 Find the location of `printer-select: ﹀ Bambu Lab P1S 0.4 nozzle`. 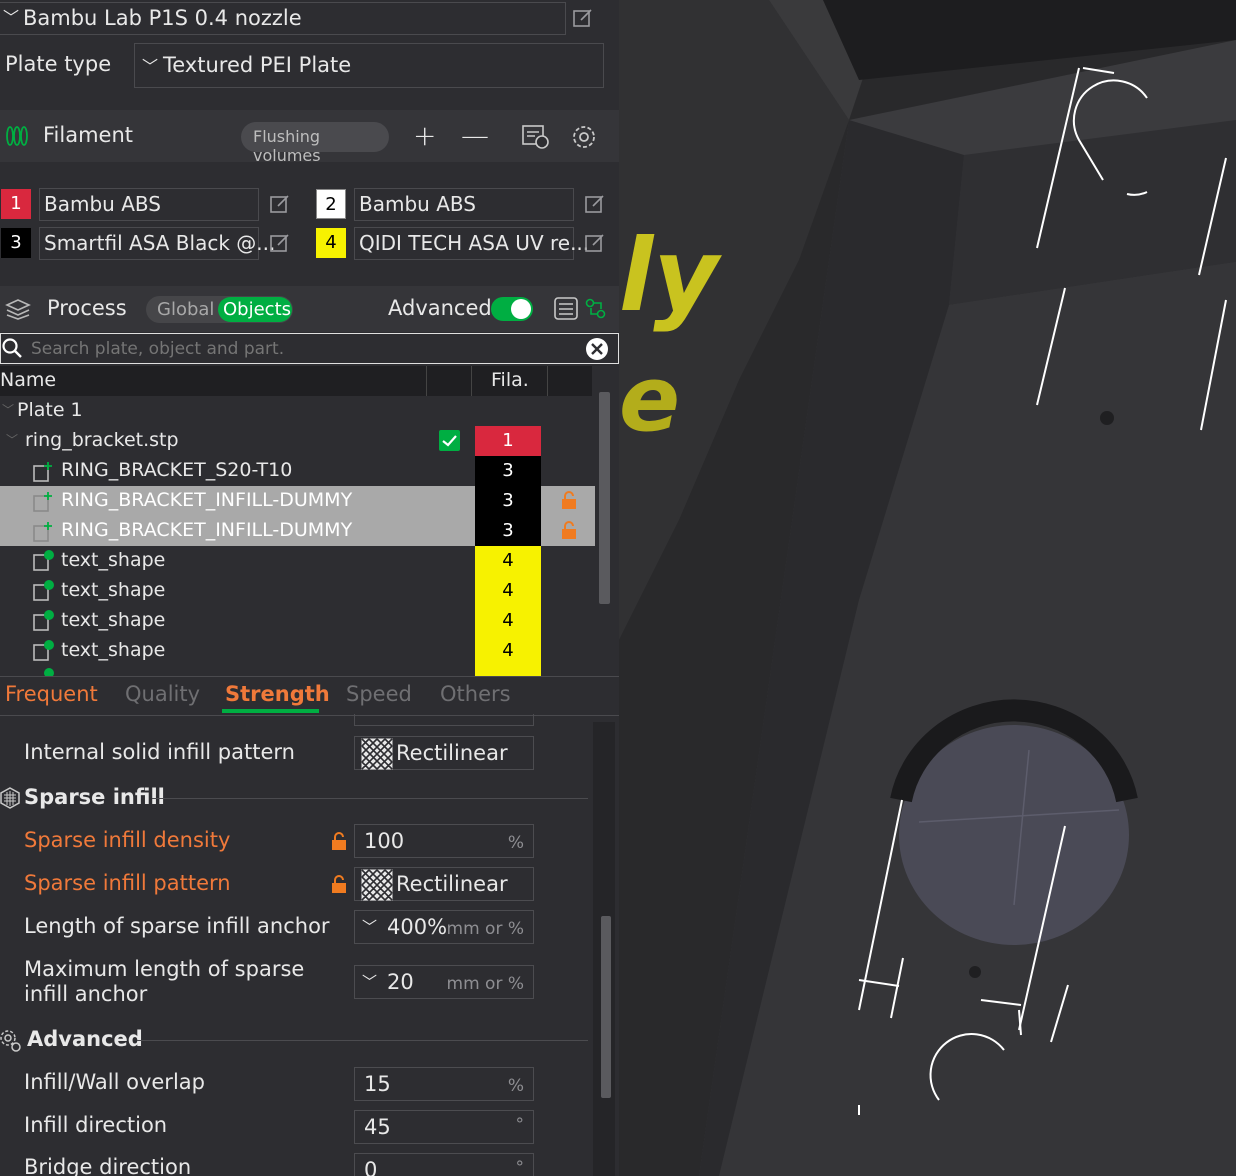

printer-select: ﹀ Bambu Lab P1S 0.4 nozzle is located at coordinates (283, 18).